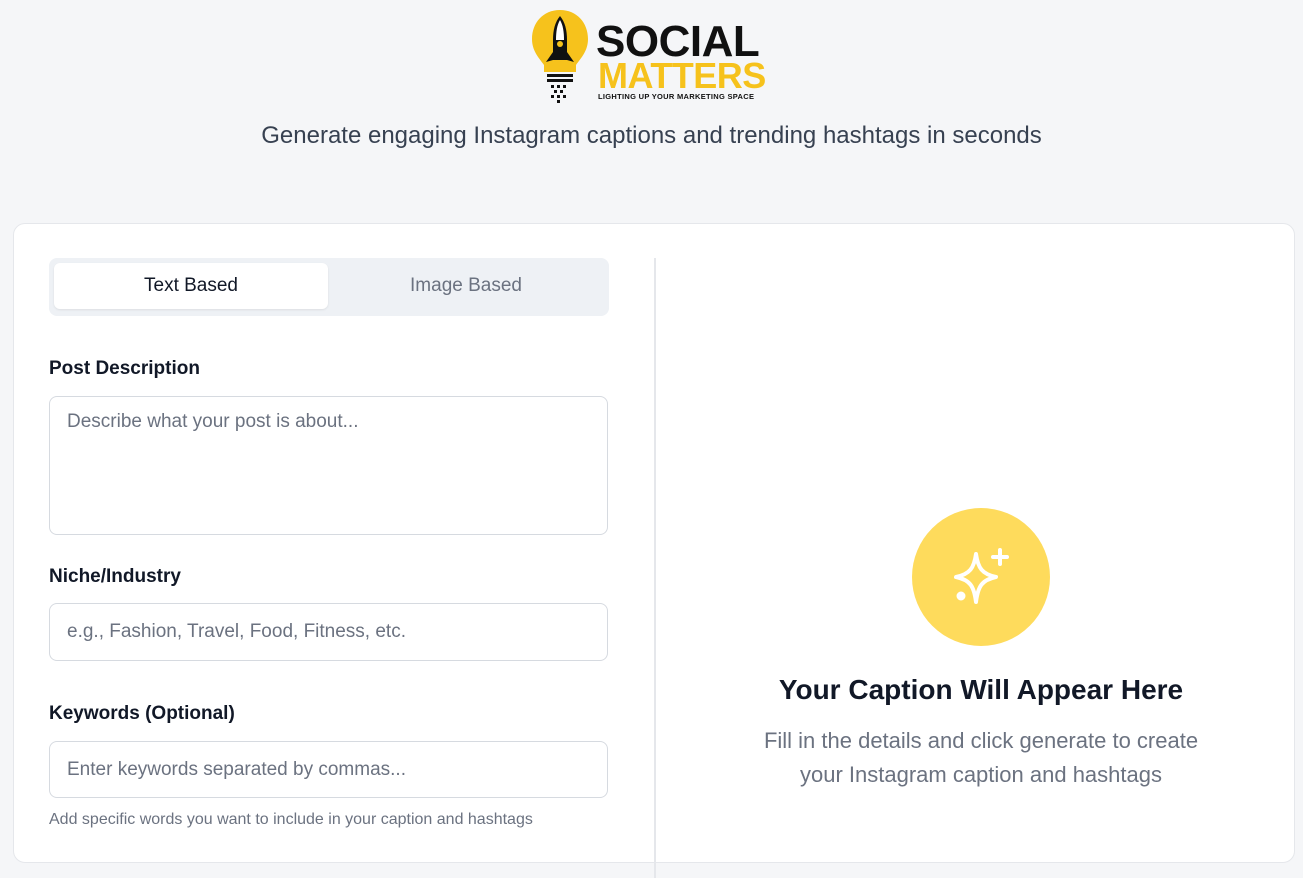  Describe the element at coordinates (560, 56) in the screenshot. I see `lightbulb-rocket-icon` at that location.